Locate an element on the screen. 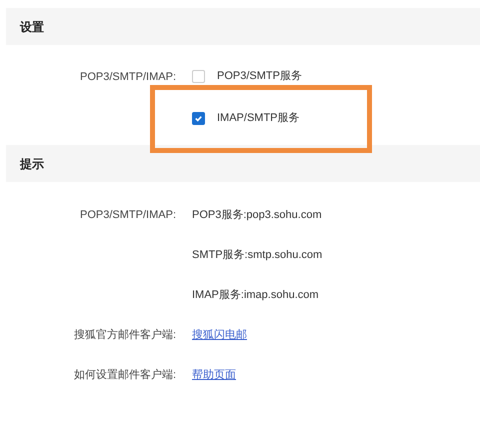 The height and width of the screenshot is (429, 480). server-address: SMTP服务:smtp.sohu.com is located at coordinates (257, 255).